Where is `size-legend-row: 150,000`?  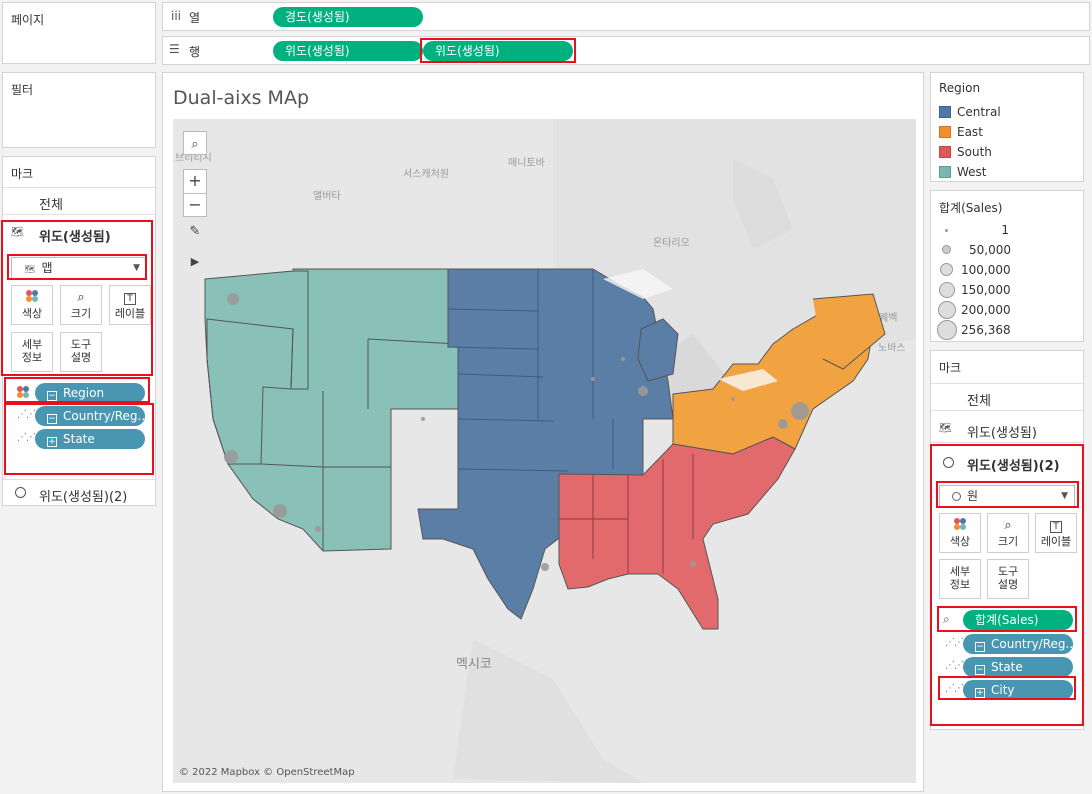 size-legend-row: 150,000 is located at coordinates (1007, 291).